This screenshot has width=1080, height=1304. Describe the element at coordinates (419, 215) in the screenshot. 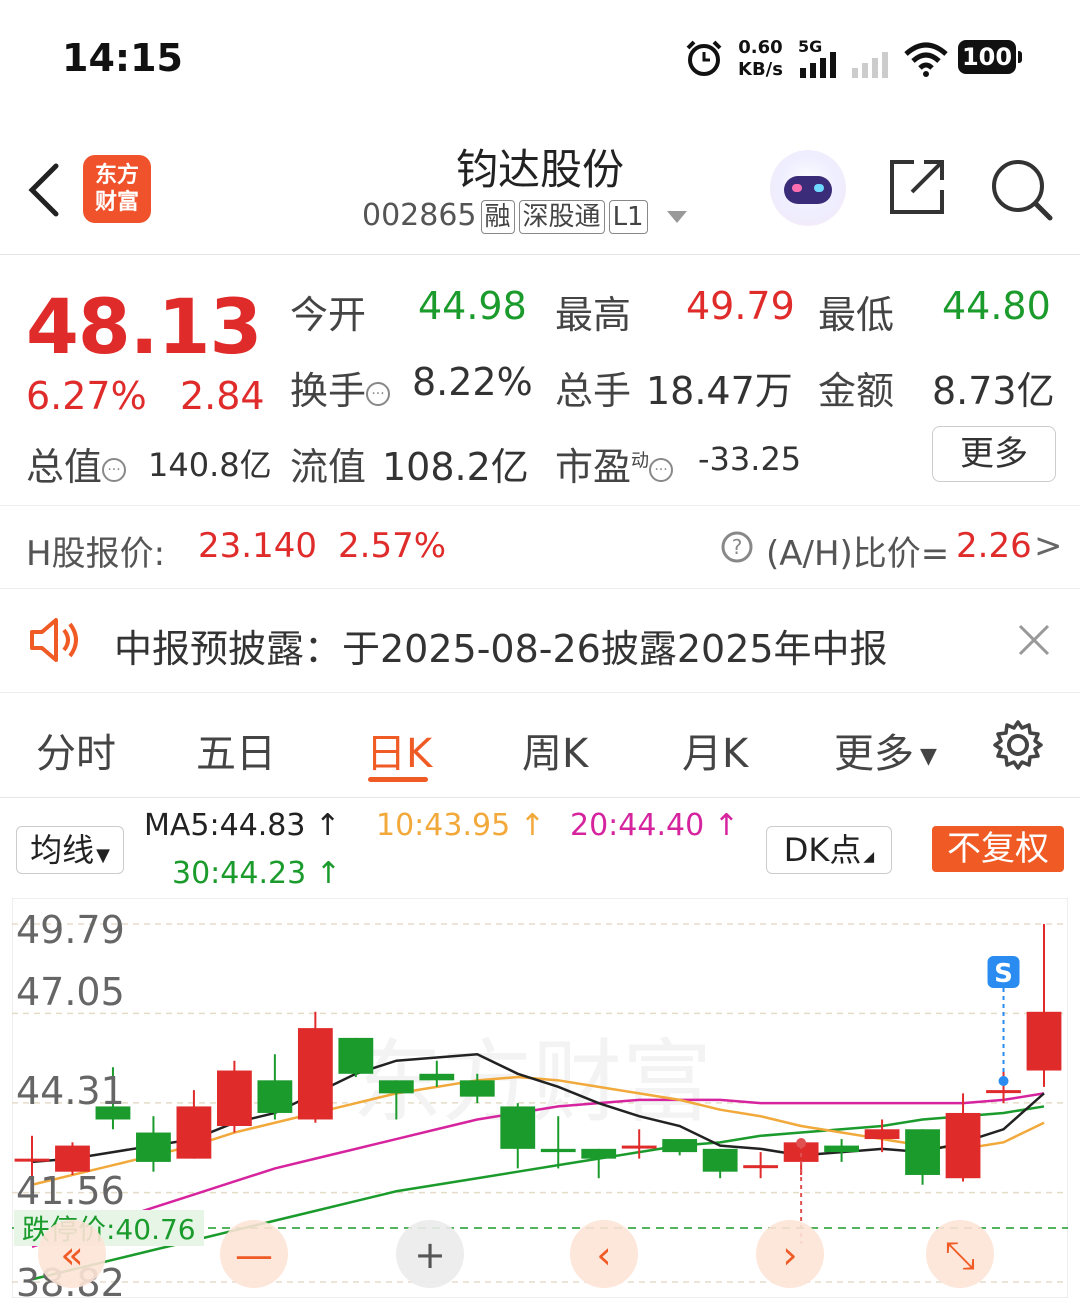

I see `stock-code: 002865` at that location.